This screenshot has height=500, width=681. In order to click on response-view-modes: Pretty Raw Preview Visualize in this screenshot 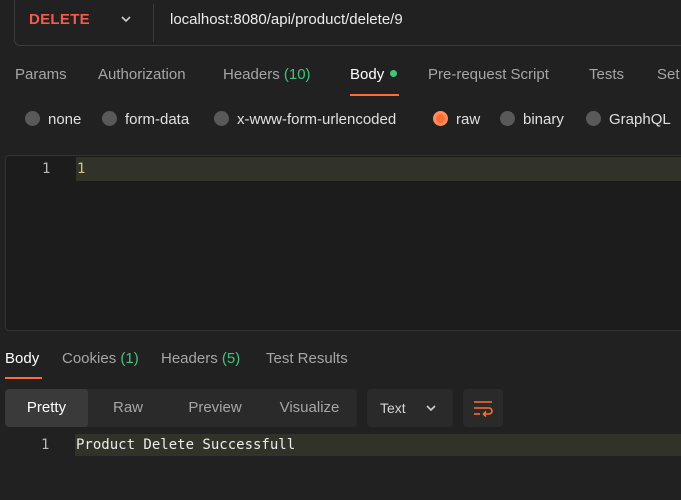, I will do `click(181, 408)`.